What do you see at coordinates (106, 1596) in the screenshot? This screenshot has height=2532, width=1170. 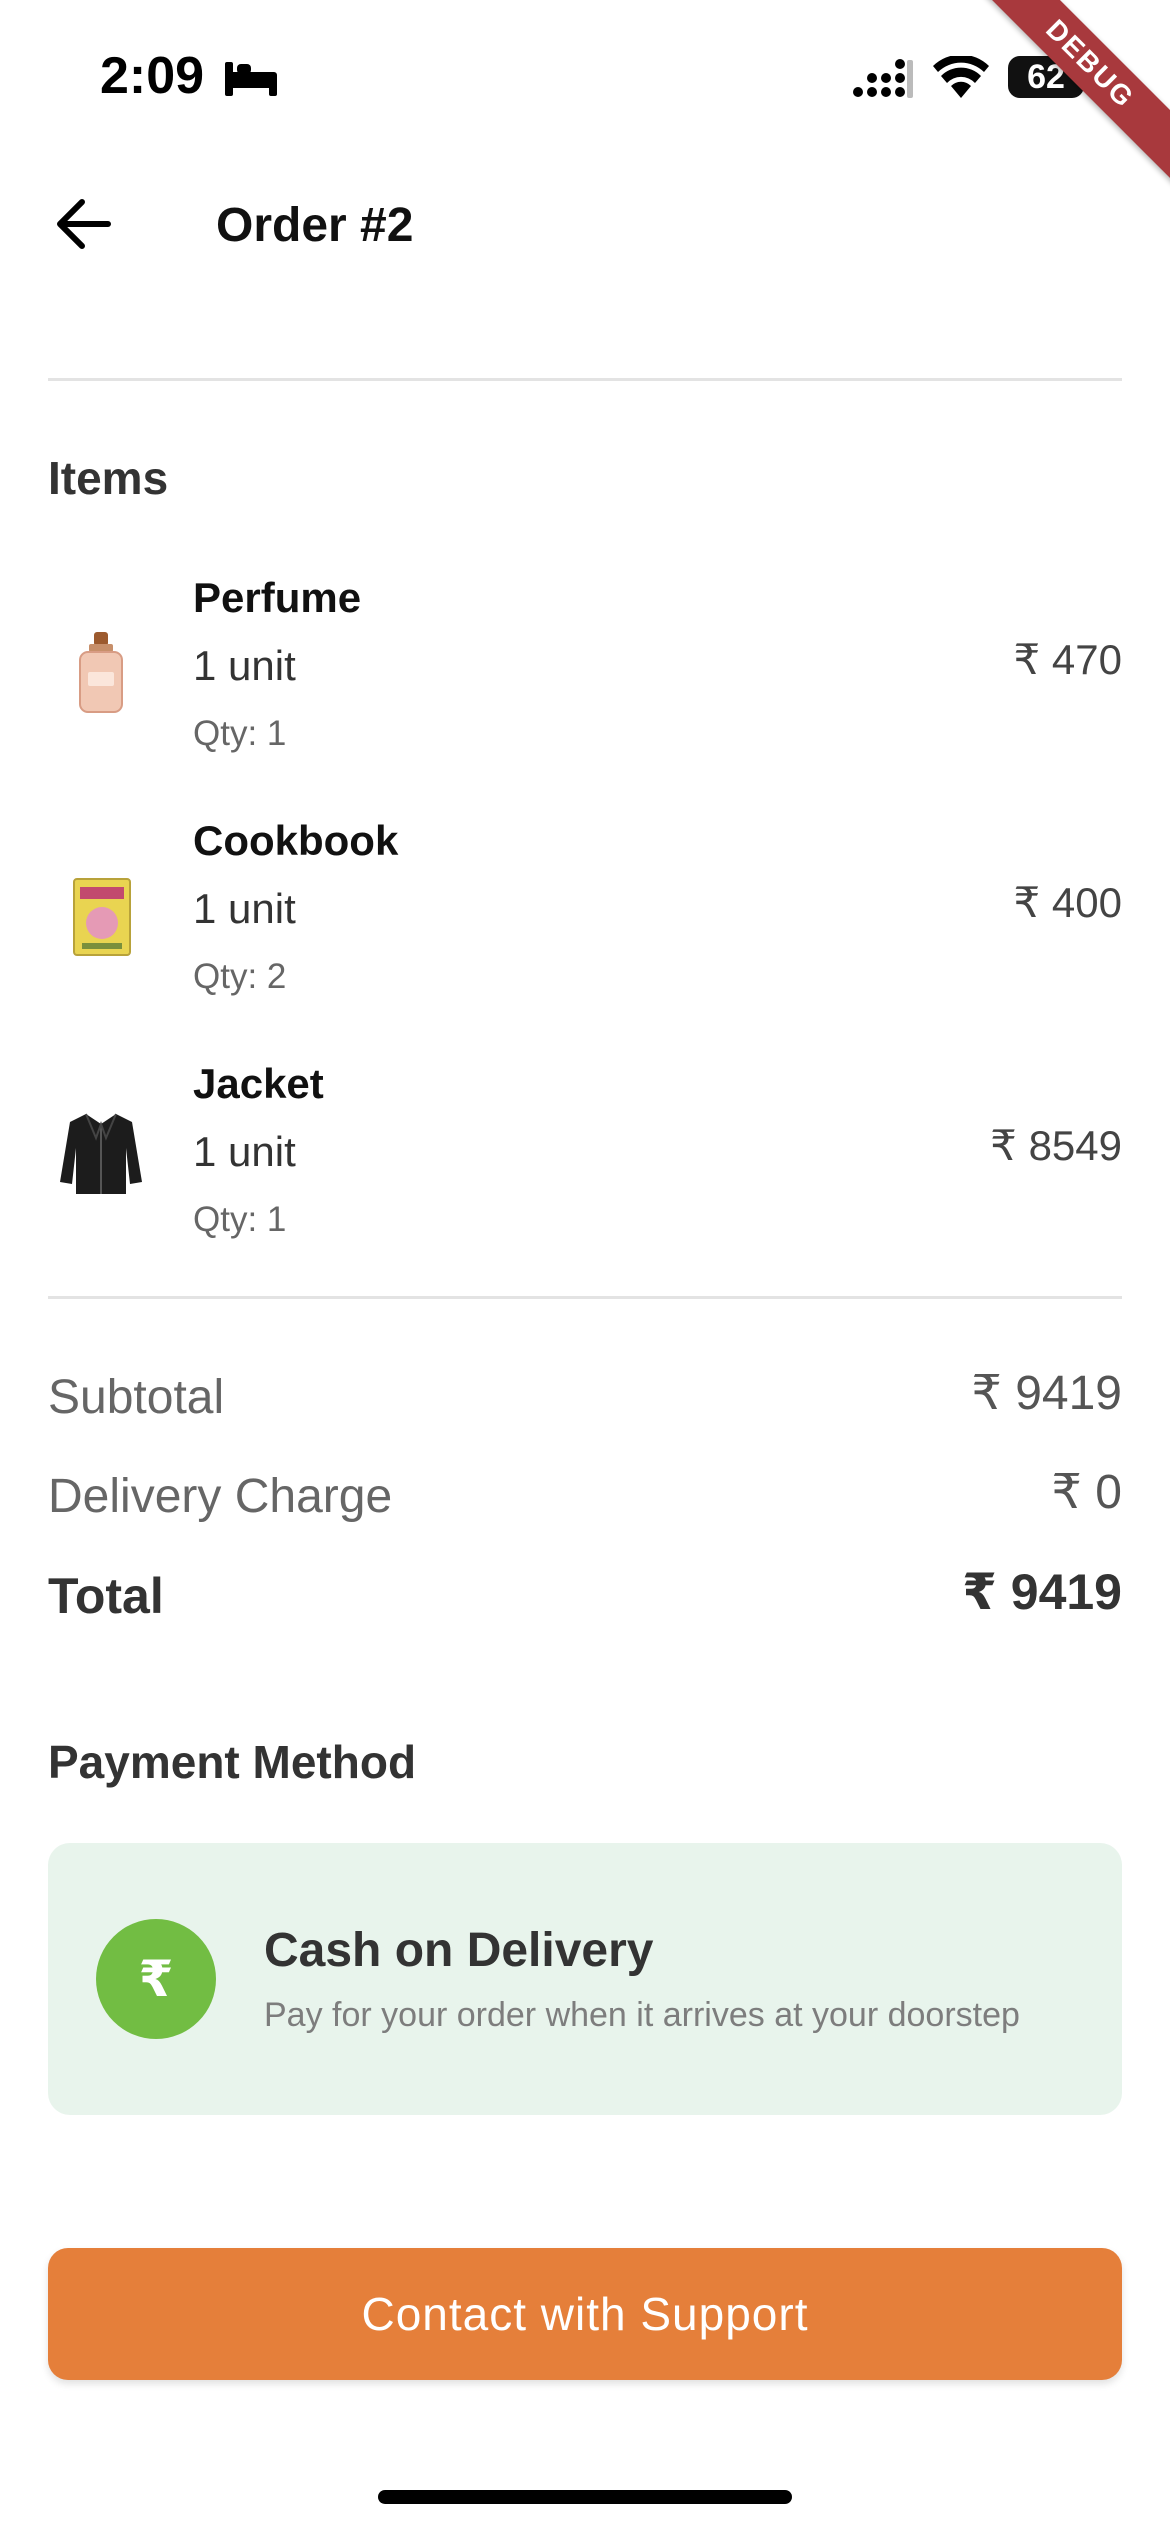 I see `total-label: Total` at bounding box center [106, 1596].